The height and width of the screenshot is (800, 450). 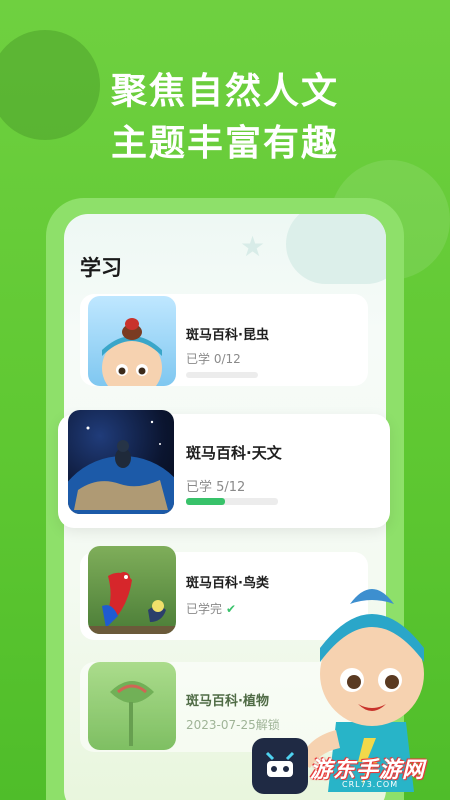 I want to click on course-status: 已学 0/12, so click(x=213, y=359).